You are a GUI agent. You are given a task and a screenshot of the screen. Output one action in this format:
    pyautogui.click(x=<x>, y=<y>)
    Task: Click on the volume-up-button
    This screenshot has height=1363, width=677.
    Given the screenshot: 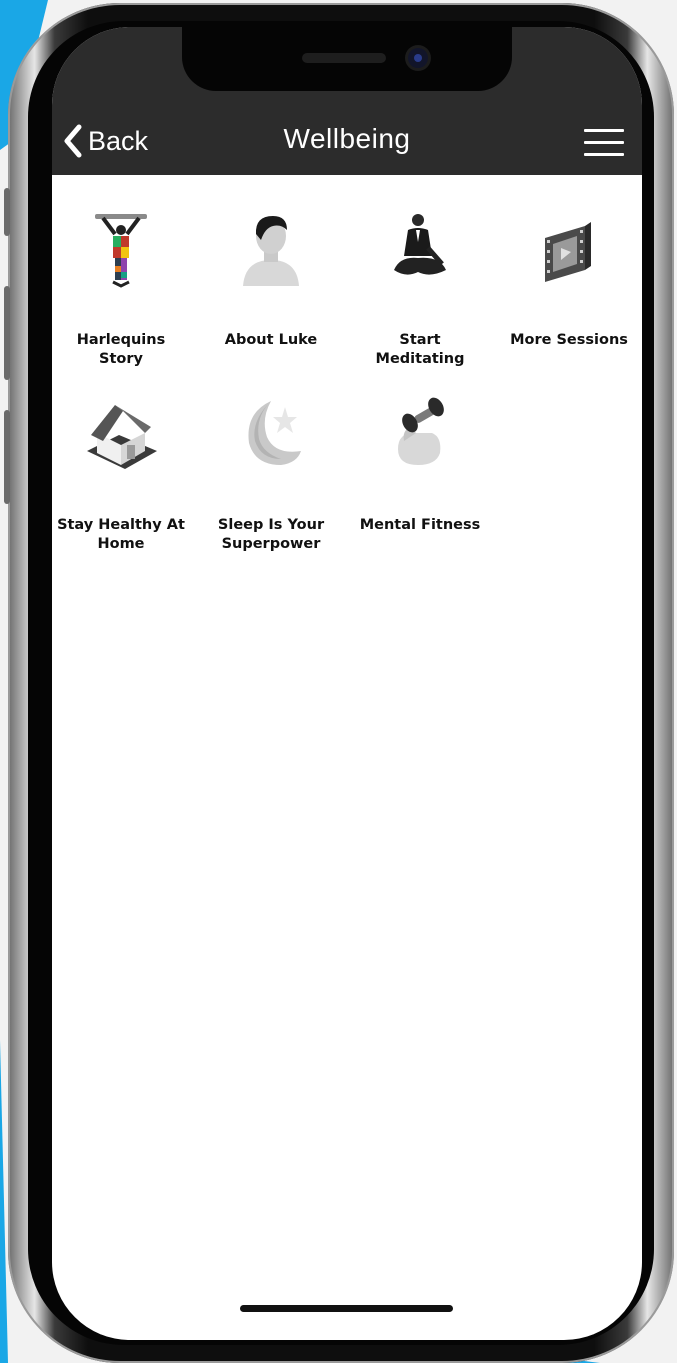 What is the action you would take?
    pyautogui.click(x=7, y=333)
    